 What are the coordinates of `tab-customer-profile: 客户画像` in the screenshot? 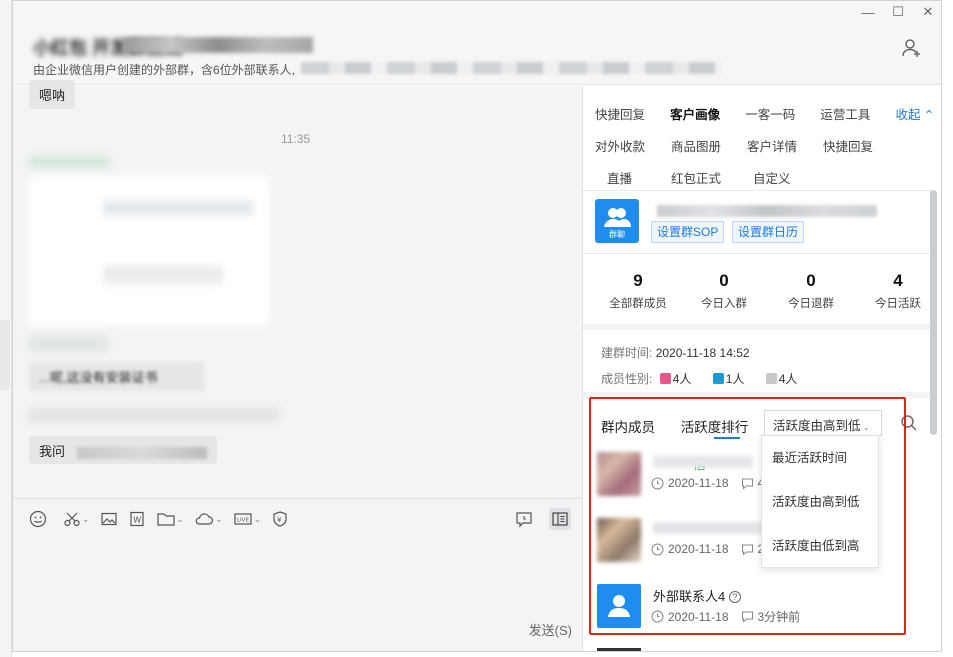 It's located at (707, 113).